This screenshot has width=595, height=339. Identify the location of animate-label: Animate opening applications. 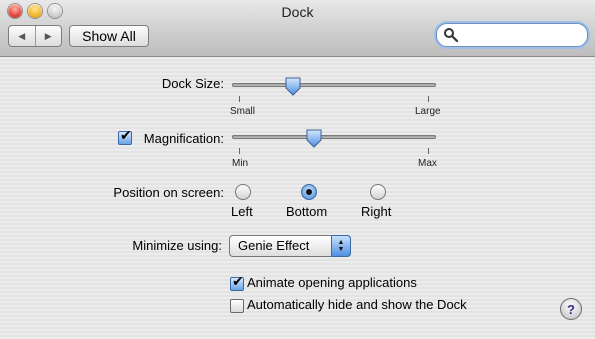
(332, 282).